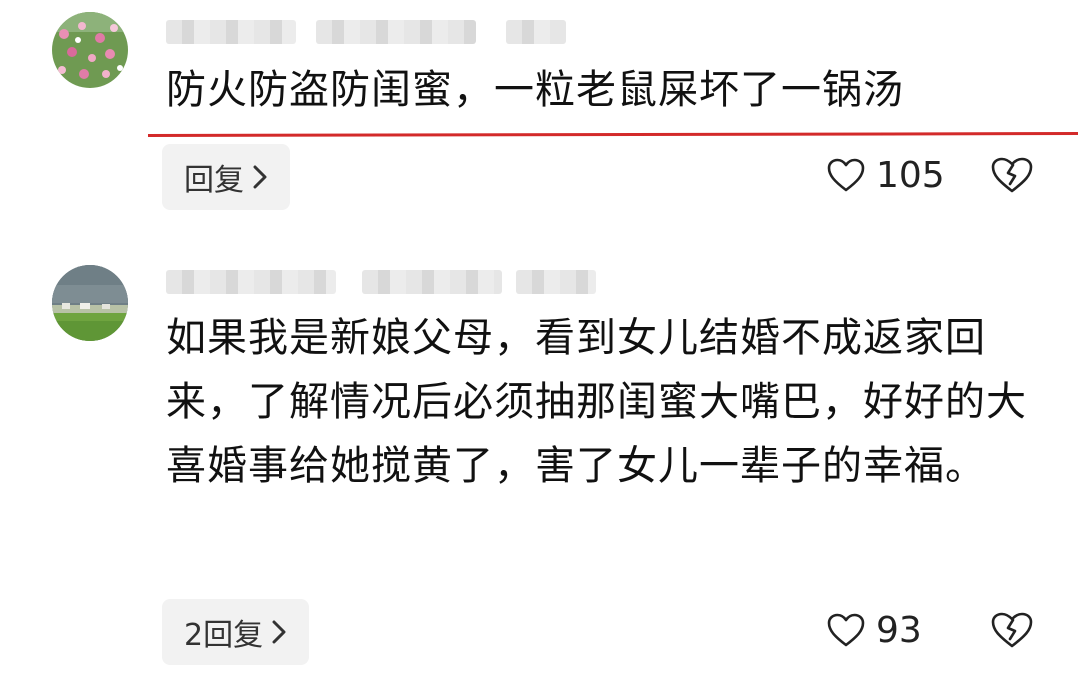 This screenshot has height=683, width=1078. I want to click on reply-button: 2回复, so click(236, 632).